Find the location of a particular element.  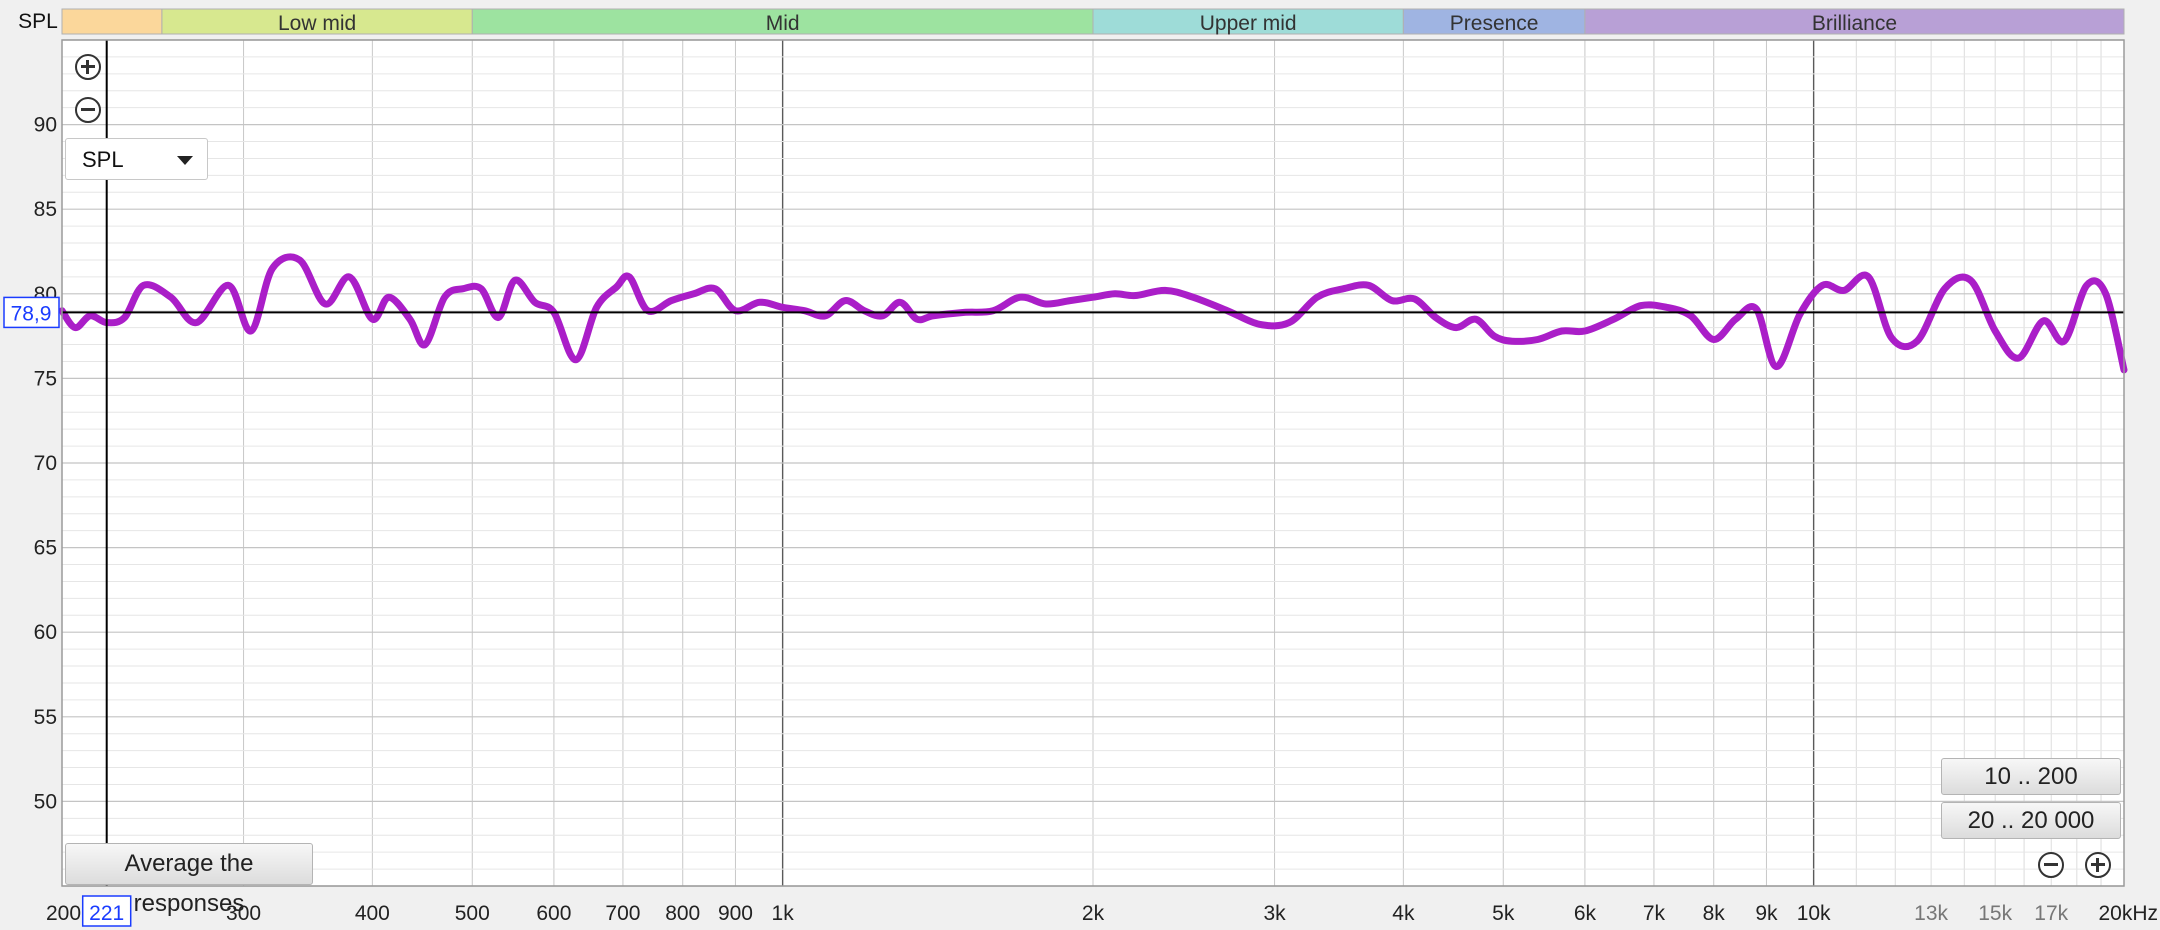

x-tick-label: 8k is located at coordinates (1714, 913).